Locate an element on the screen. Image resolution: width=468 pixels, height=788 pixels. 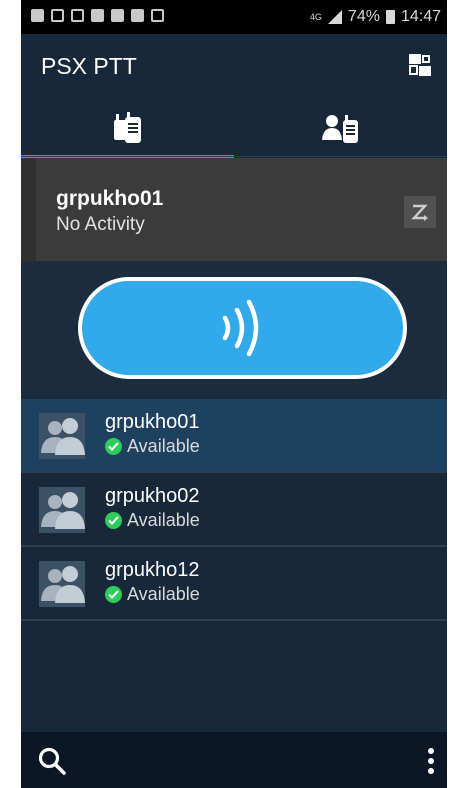
active-group-status: No Activity is located at coordinates (100, 224).